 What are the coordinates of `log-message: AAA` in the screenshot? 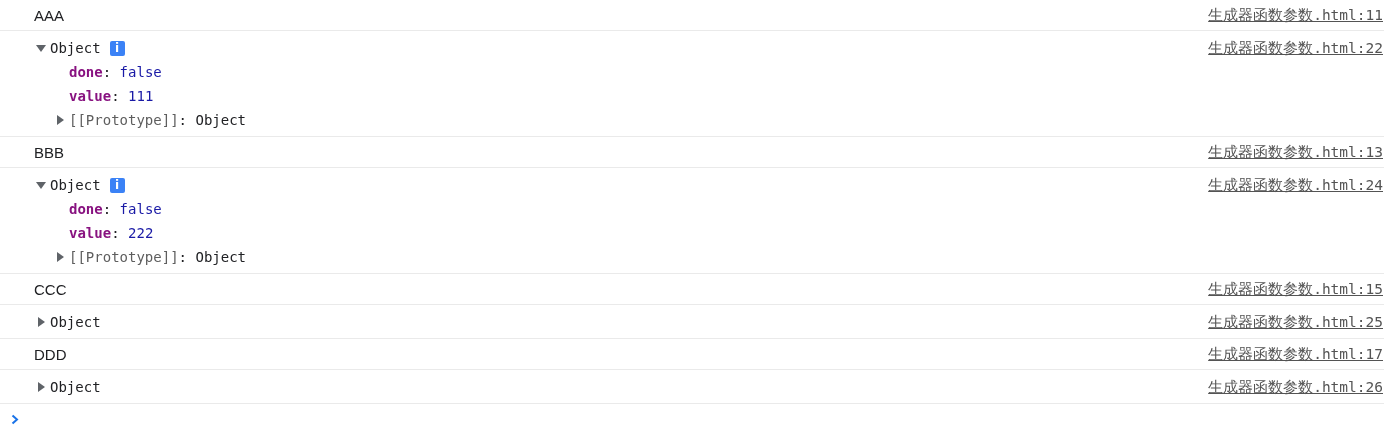 It's located at (49, 15).